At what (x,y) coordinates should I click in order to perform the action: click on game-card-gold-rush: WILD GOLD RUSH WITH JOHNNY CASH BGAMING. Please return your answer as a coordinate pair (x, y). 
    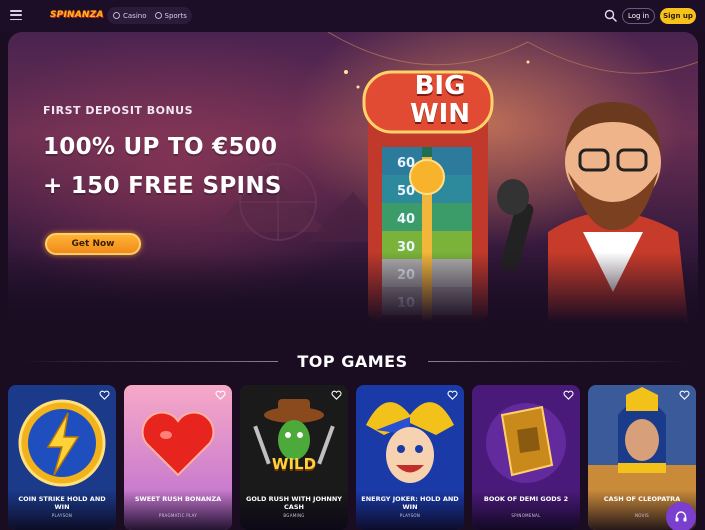
    Looking at the image, I should click on (294, 457).